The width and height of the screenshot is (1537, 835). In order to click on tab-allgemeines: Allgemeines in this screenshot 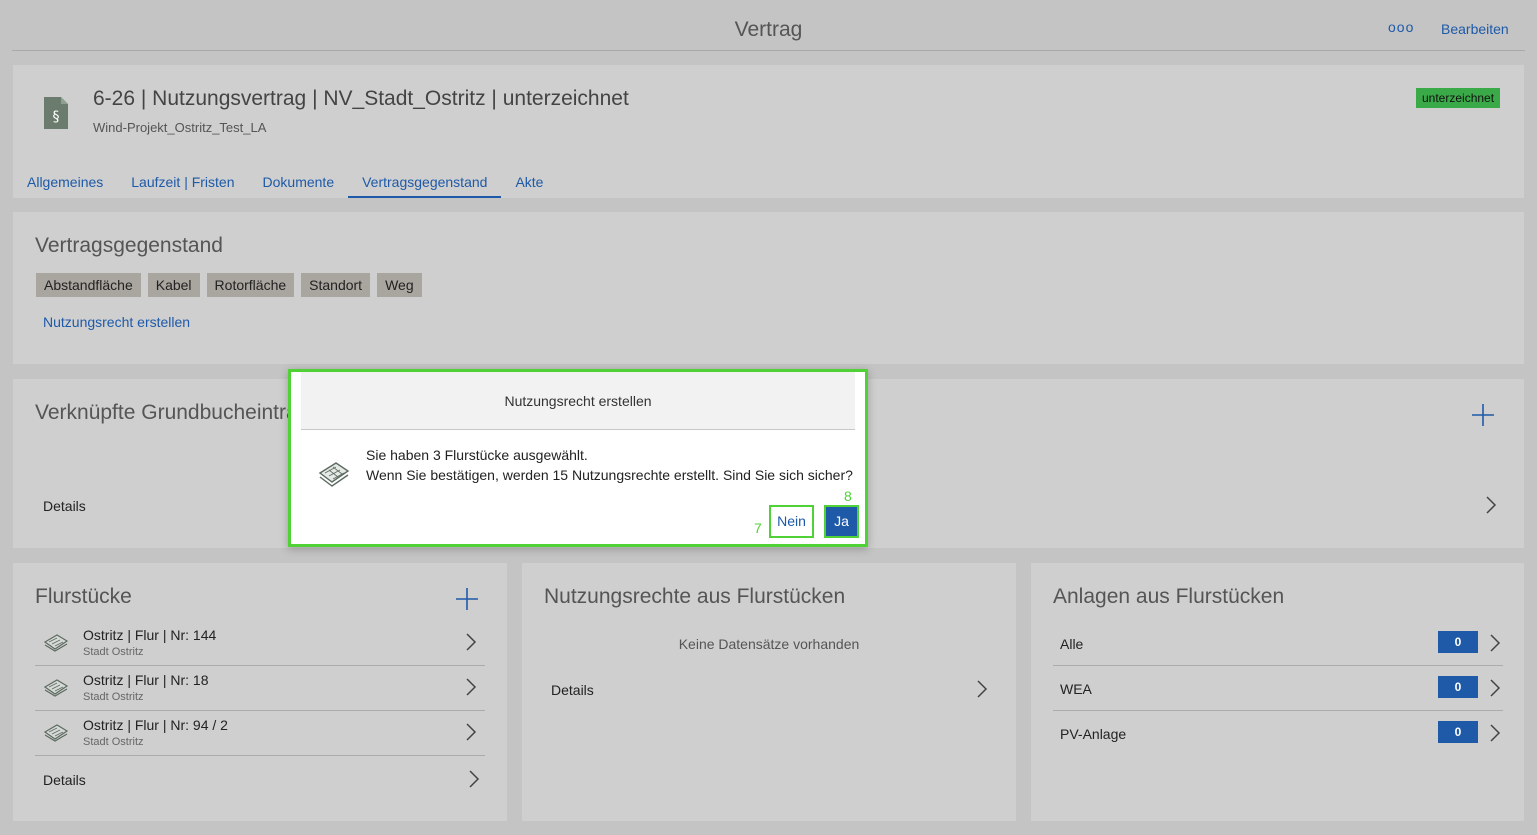, I will do `click(65, 182)`.